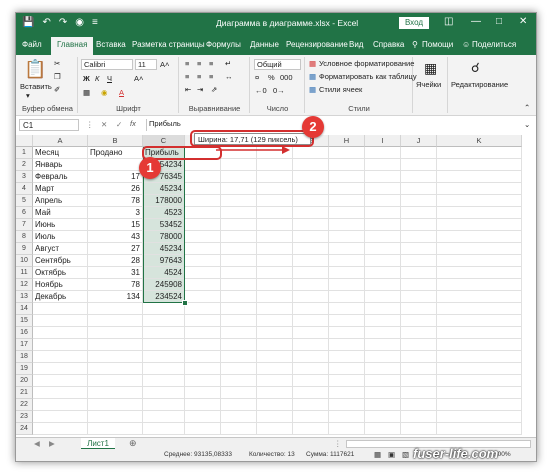 This screenshot has width=550, height=475. Describe the element at coordinates (277, 64) in the screenshot. I see `number-format-select: Общий` at that location.